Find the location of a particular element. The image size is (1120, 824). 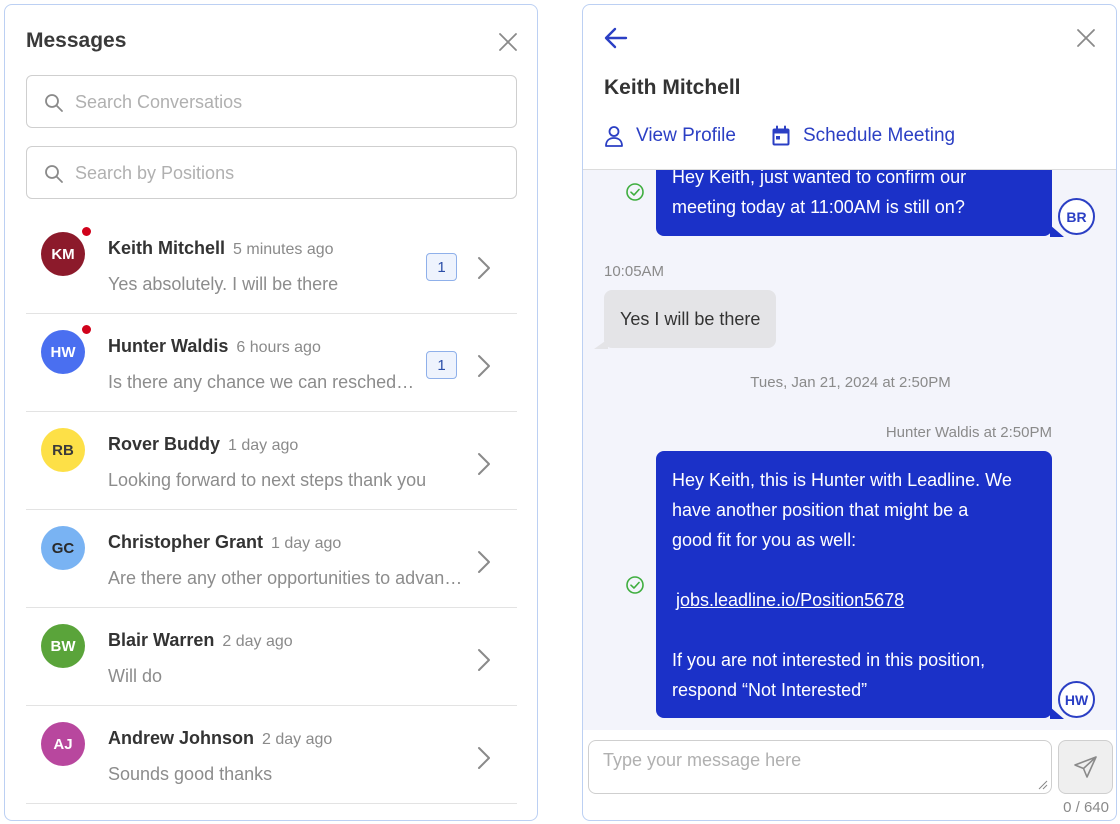

conversation-name-text: Keith Mitchell is located at coordinates (167, 248).